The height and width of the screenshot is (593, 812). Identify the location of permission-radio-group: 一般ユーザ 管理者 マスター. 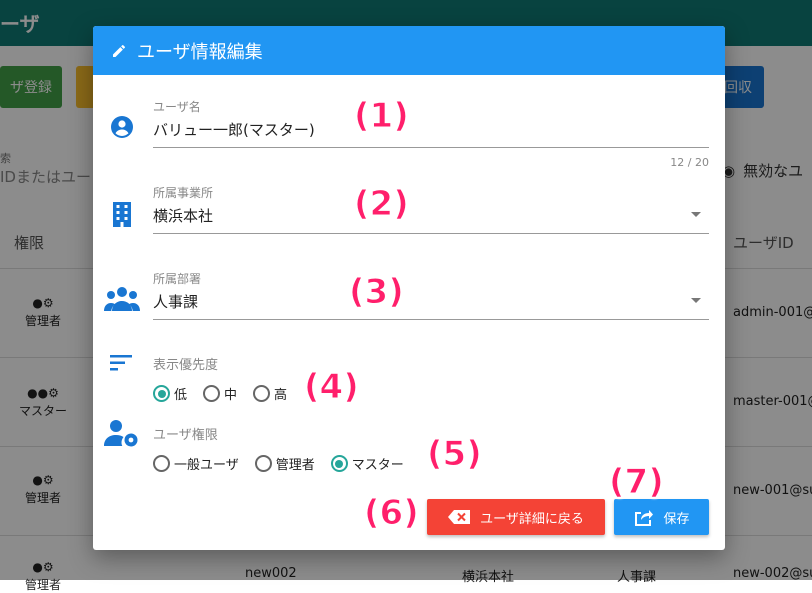
(283, 463).